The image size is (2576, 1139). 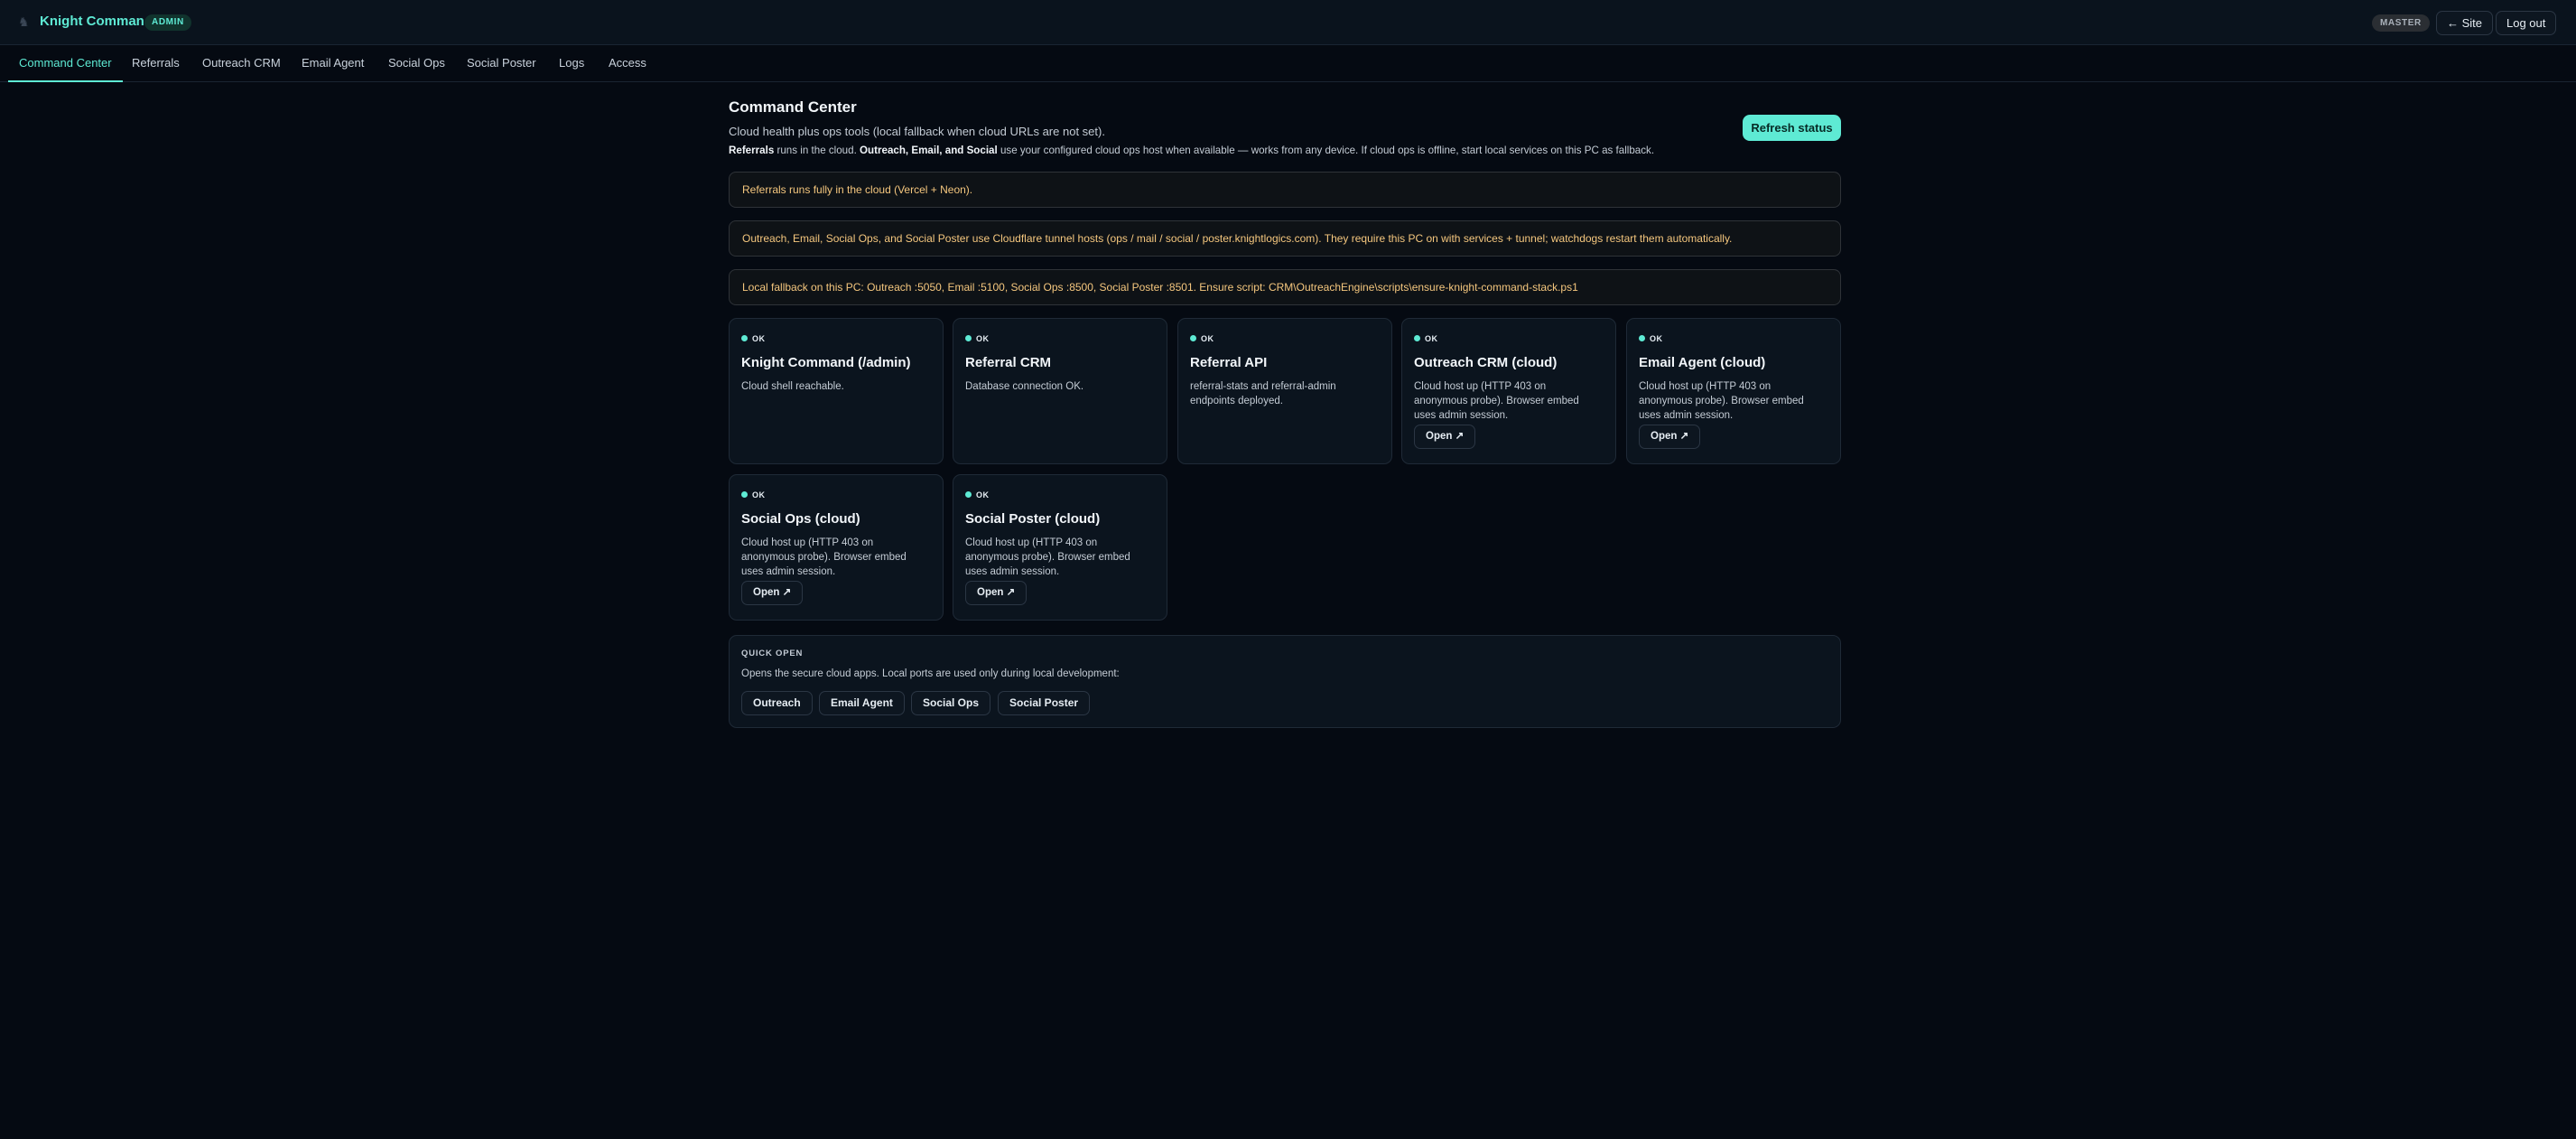 I want to click on info-referrals: Referrals, so click(x=752, y=150).